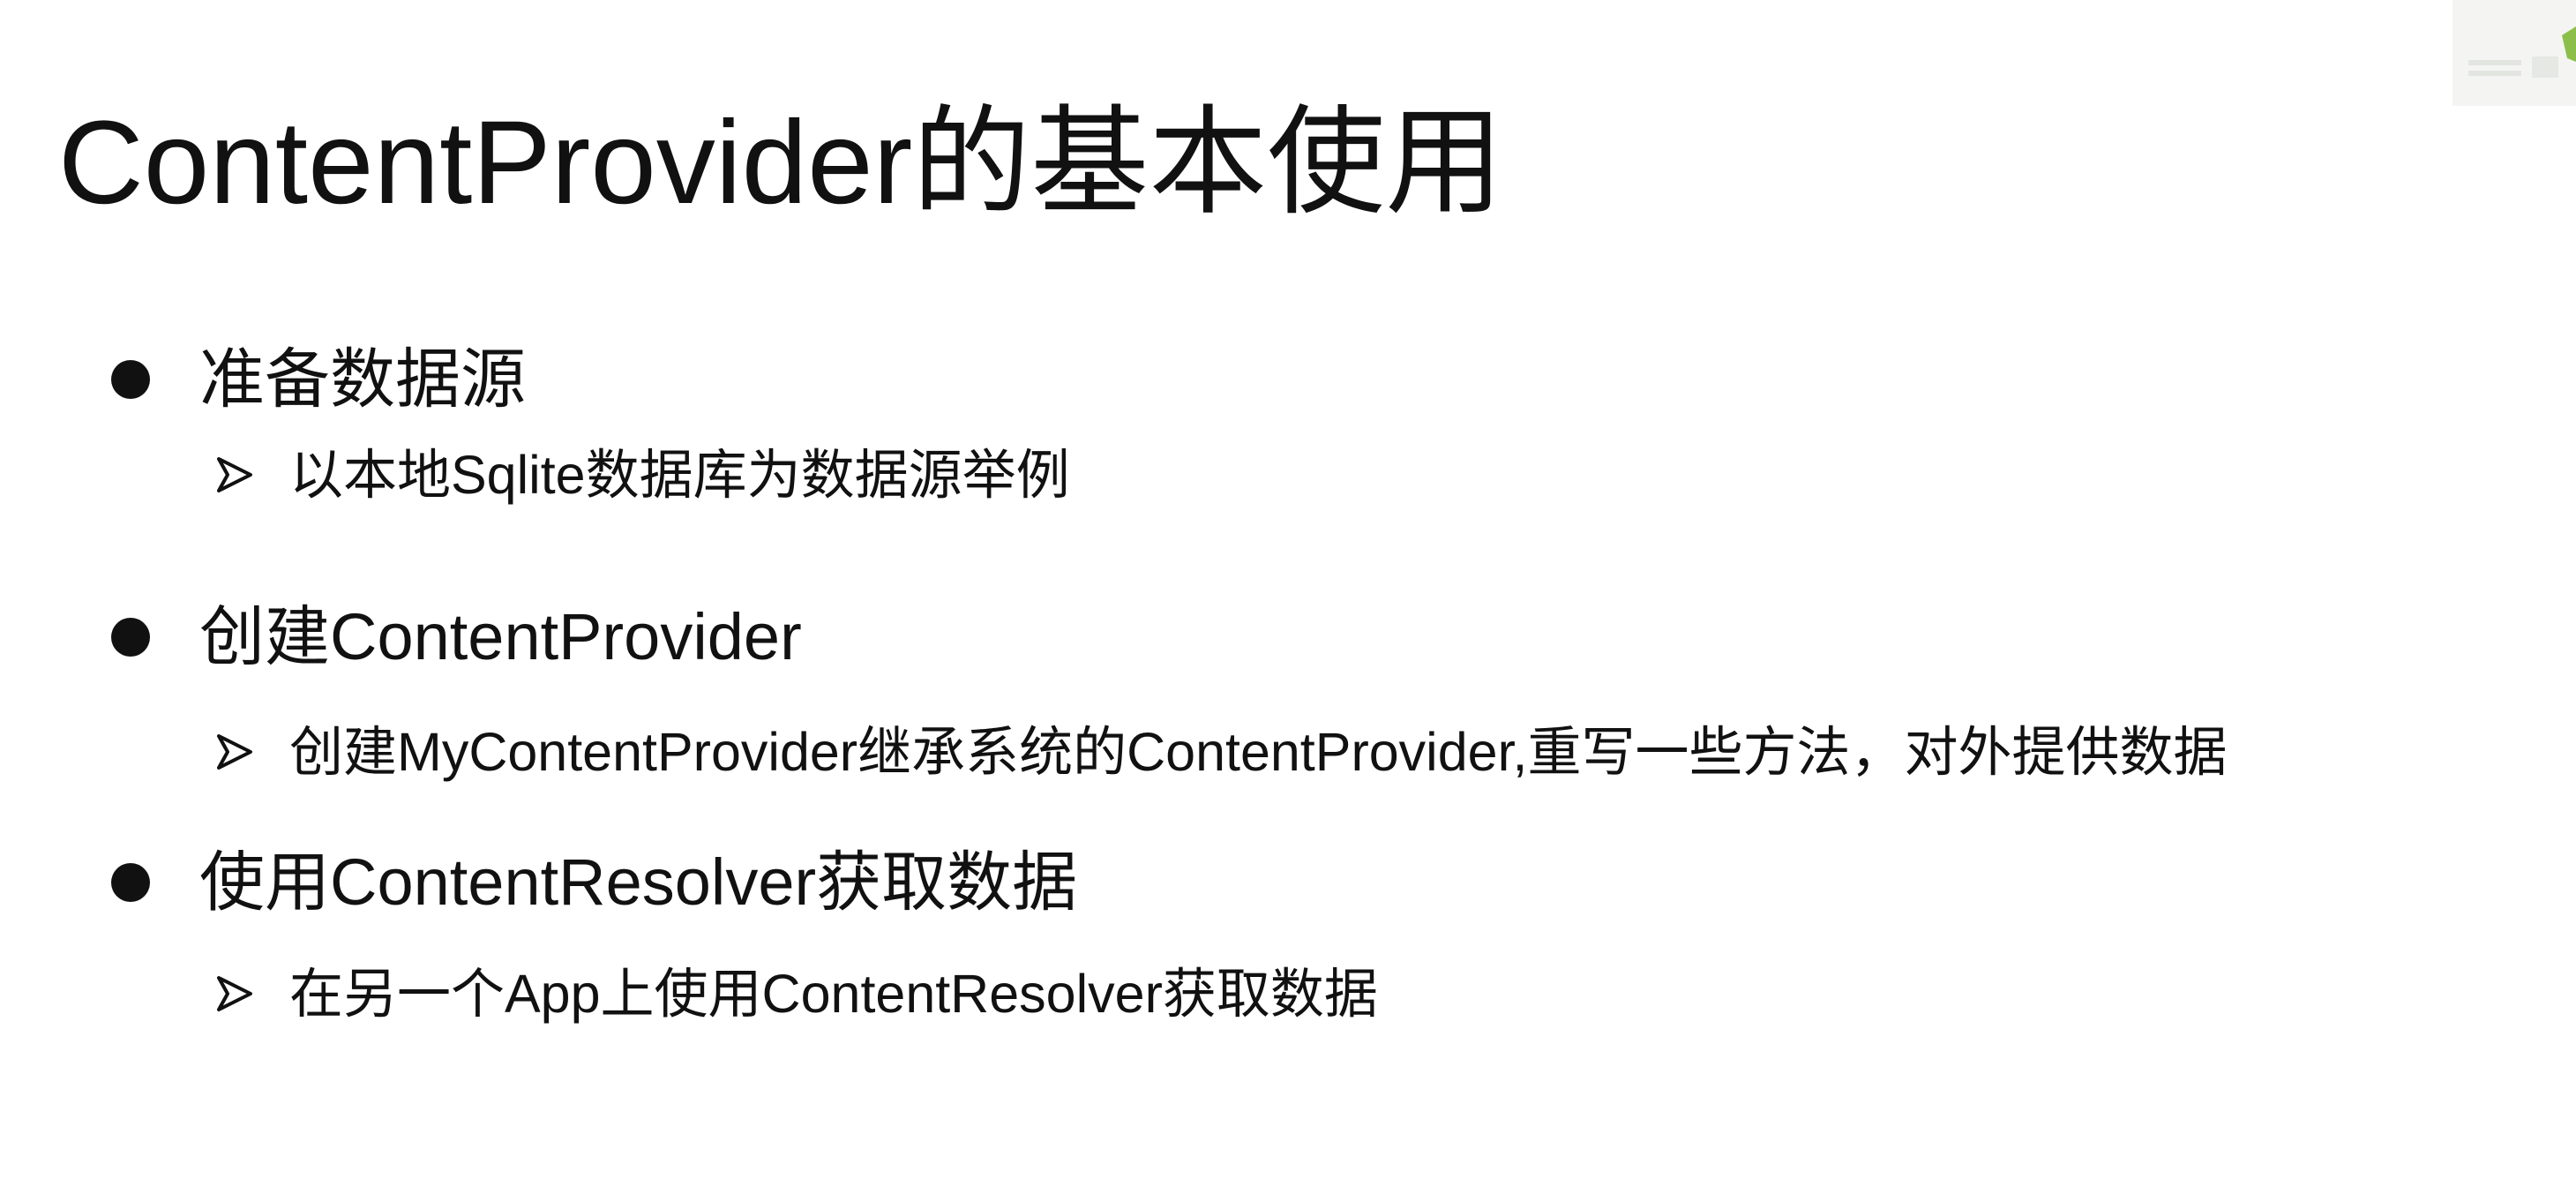 The height and width of the screenshot is (1202, 2576). I want to click on sub-item-text: 在另一个App上使用ContentResolver获取数据, so click(834, 994).